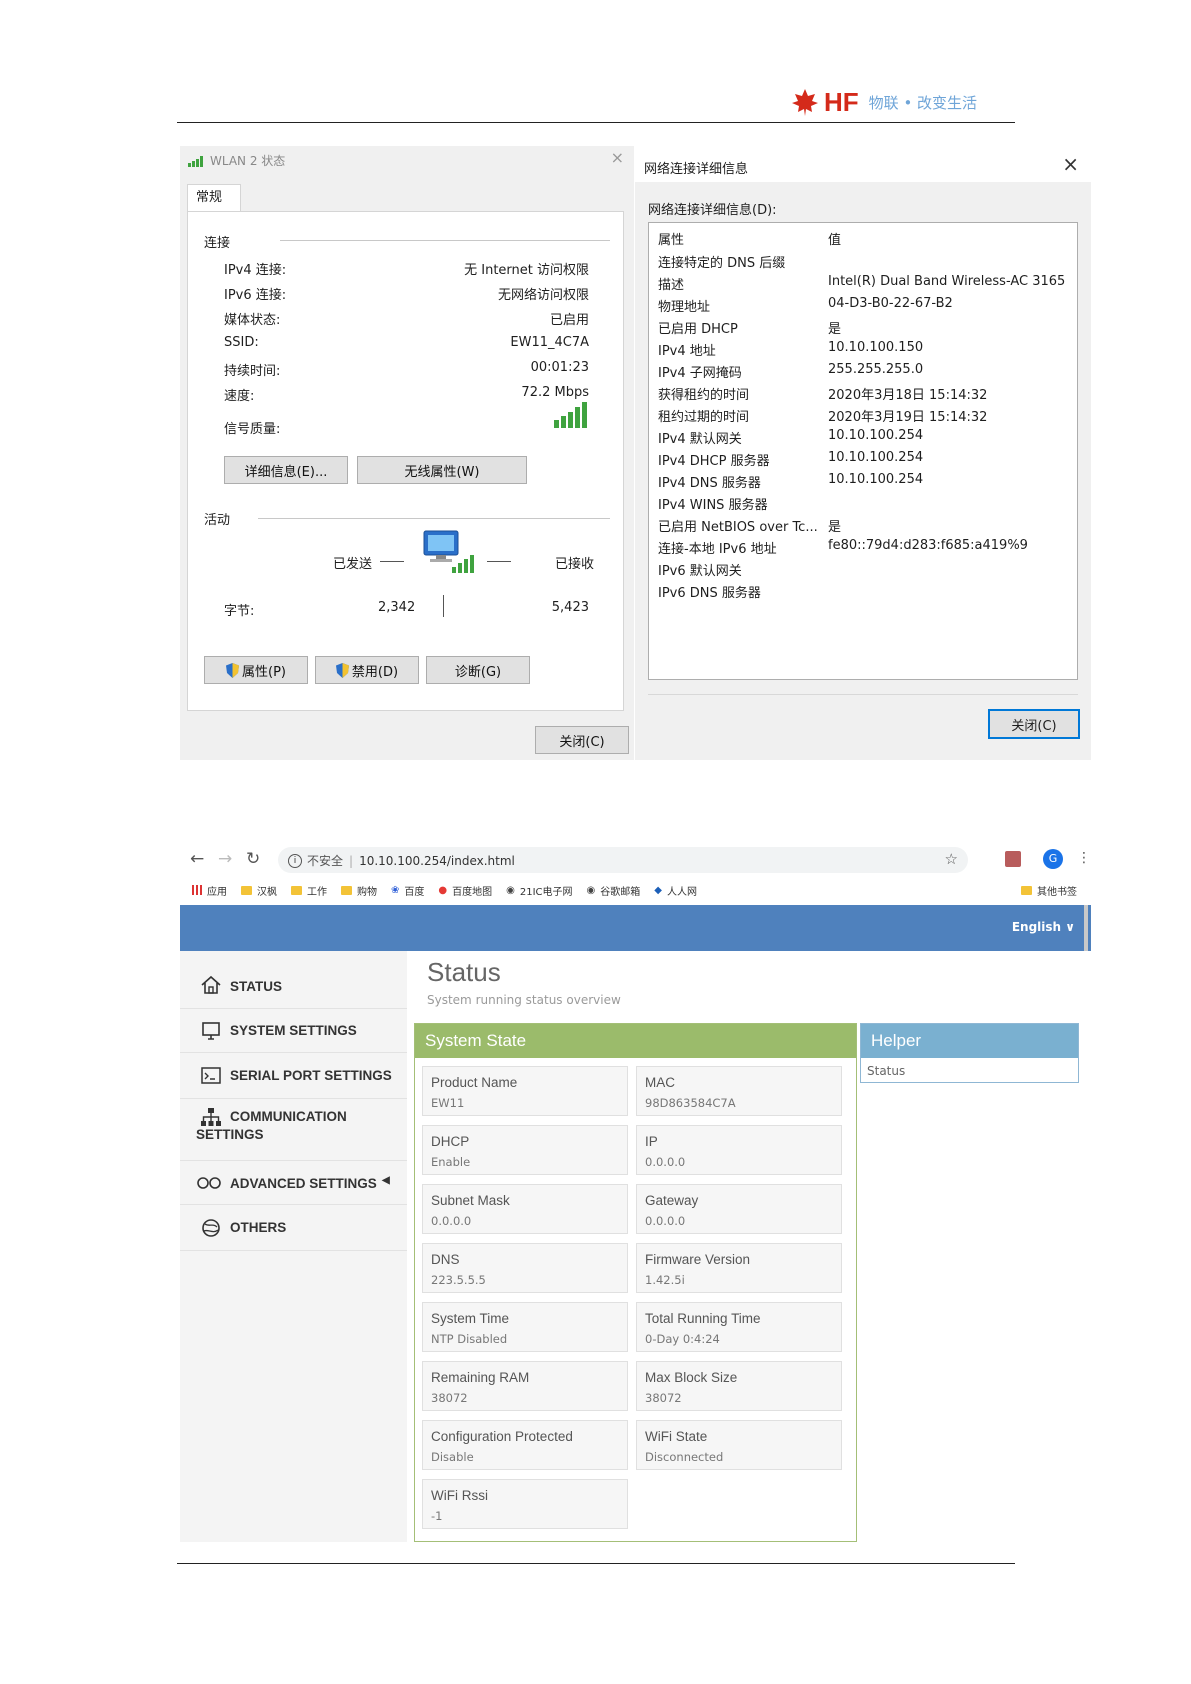 The width and height of the screenshot is (1191, 1684). What do you see at coordinates (614, 890) in the screenshot?
I see `bookmark-item: ◉ 谷歌邮箱` at bounding box center [614, 890].